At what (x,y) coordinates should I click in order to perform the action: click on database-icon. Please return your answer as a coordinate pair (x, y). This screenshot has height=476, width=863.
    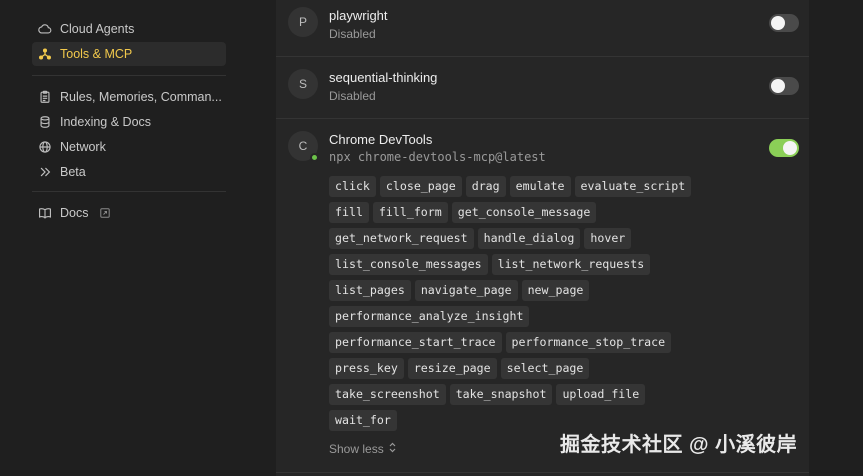
    Looking at the image, I should click on (45, 122).